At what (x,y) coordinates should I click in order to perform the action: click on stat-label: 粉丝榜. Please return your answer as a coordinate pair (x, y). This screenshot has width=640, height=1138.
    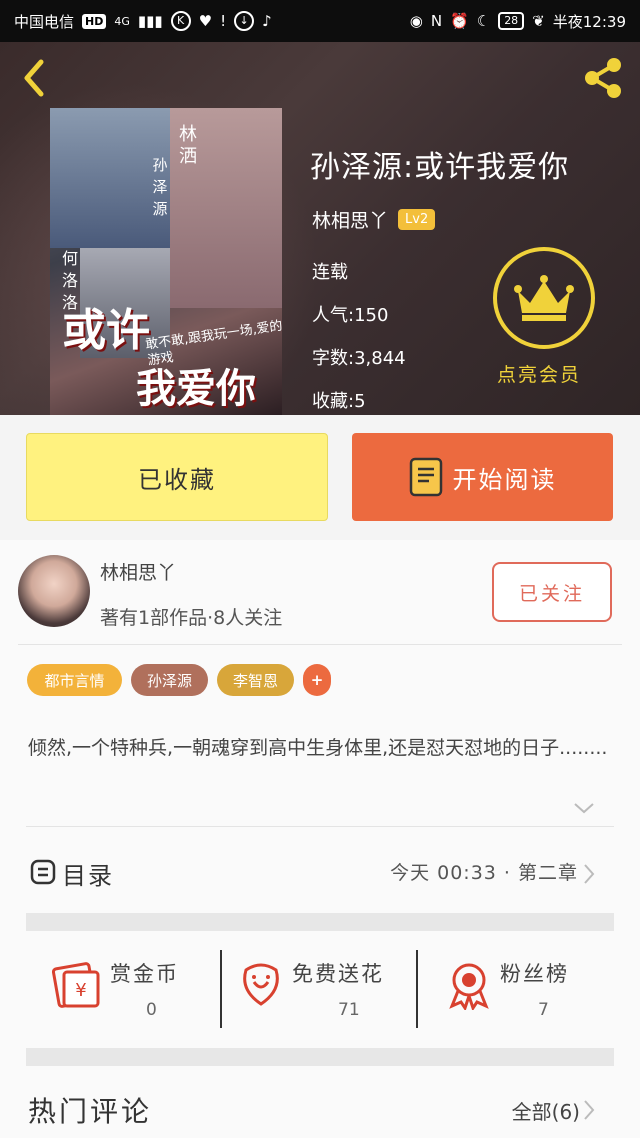
    Looking at the image, I should click on (534, 974).